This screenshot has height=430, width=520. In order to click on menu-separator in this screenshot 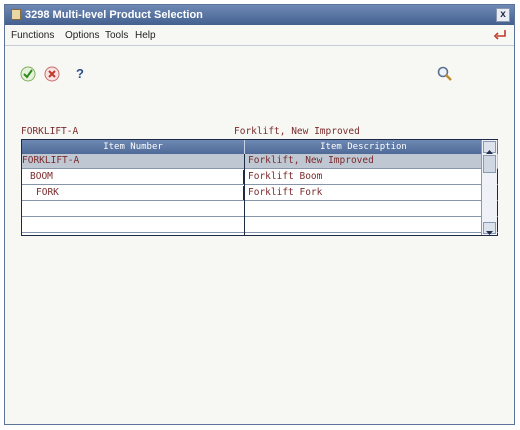, I will do `click(259, 45)`.